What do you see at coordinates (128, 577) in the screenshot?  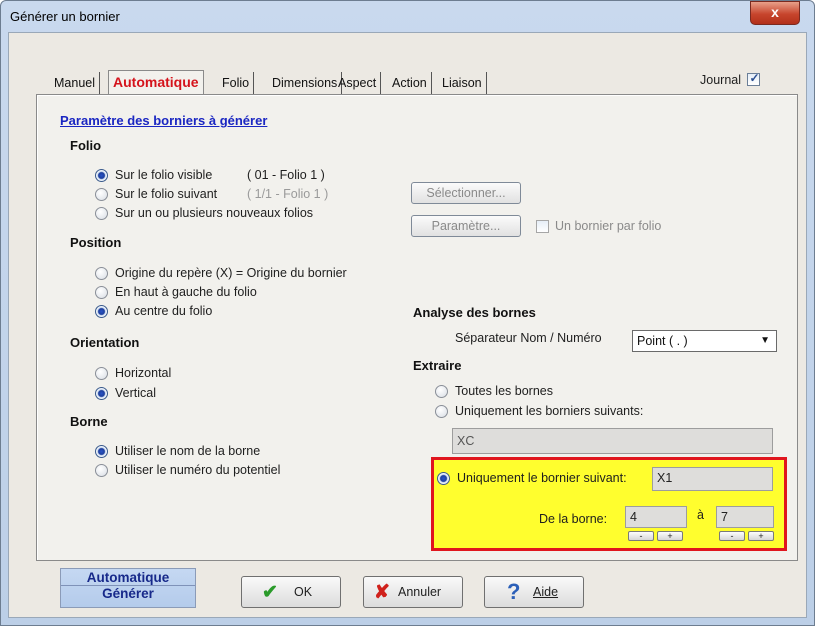 I see `mode-automatic-label: Automatique` at bounding box center [128, 577].